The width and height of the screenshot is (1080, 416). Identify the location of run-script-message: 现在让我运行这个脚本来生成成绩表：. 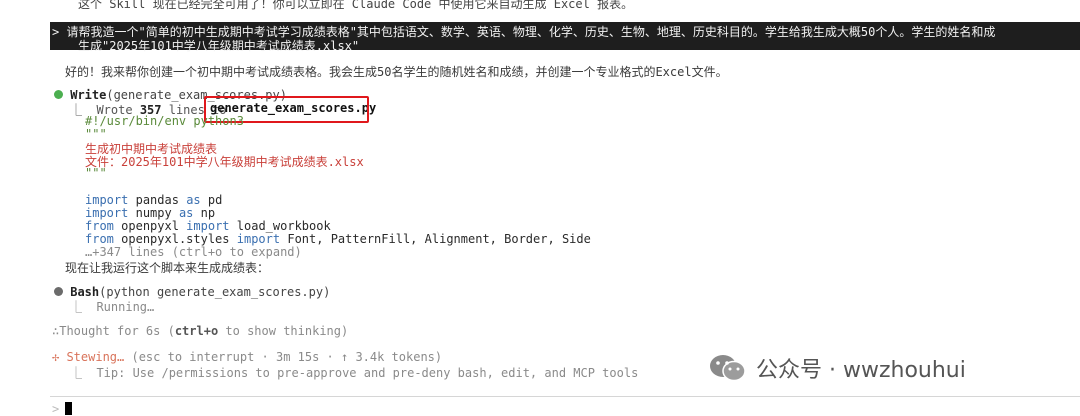
(167, 268).